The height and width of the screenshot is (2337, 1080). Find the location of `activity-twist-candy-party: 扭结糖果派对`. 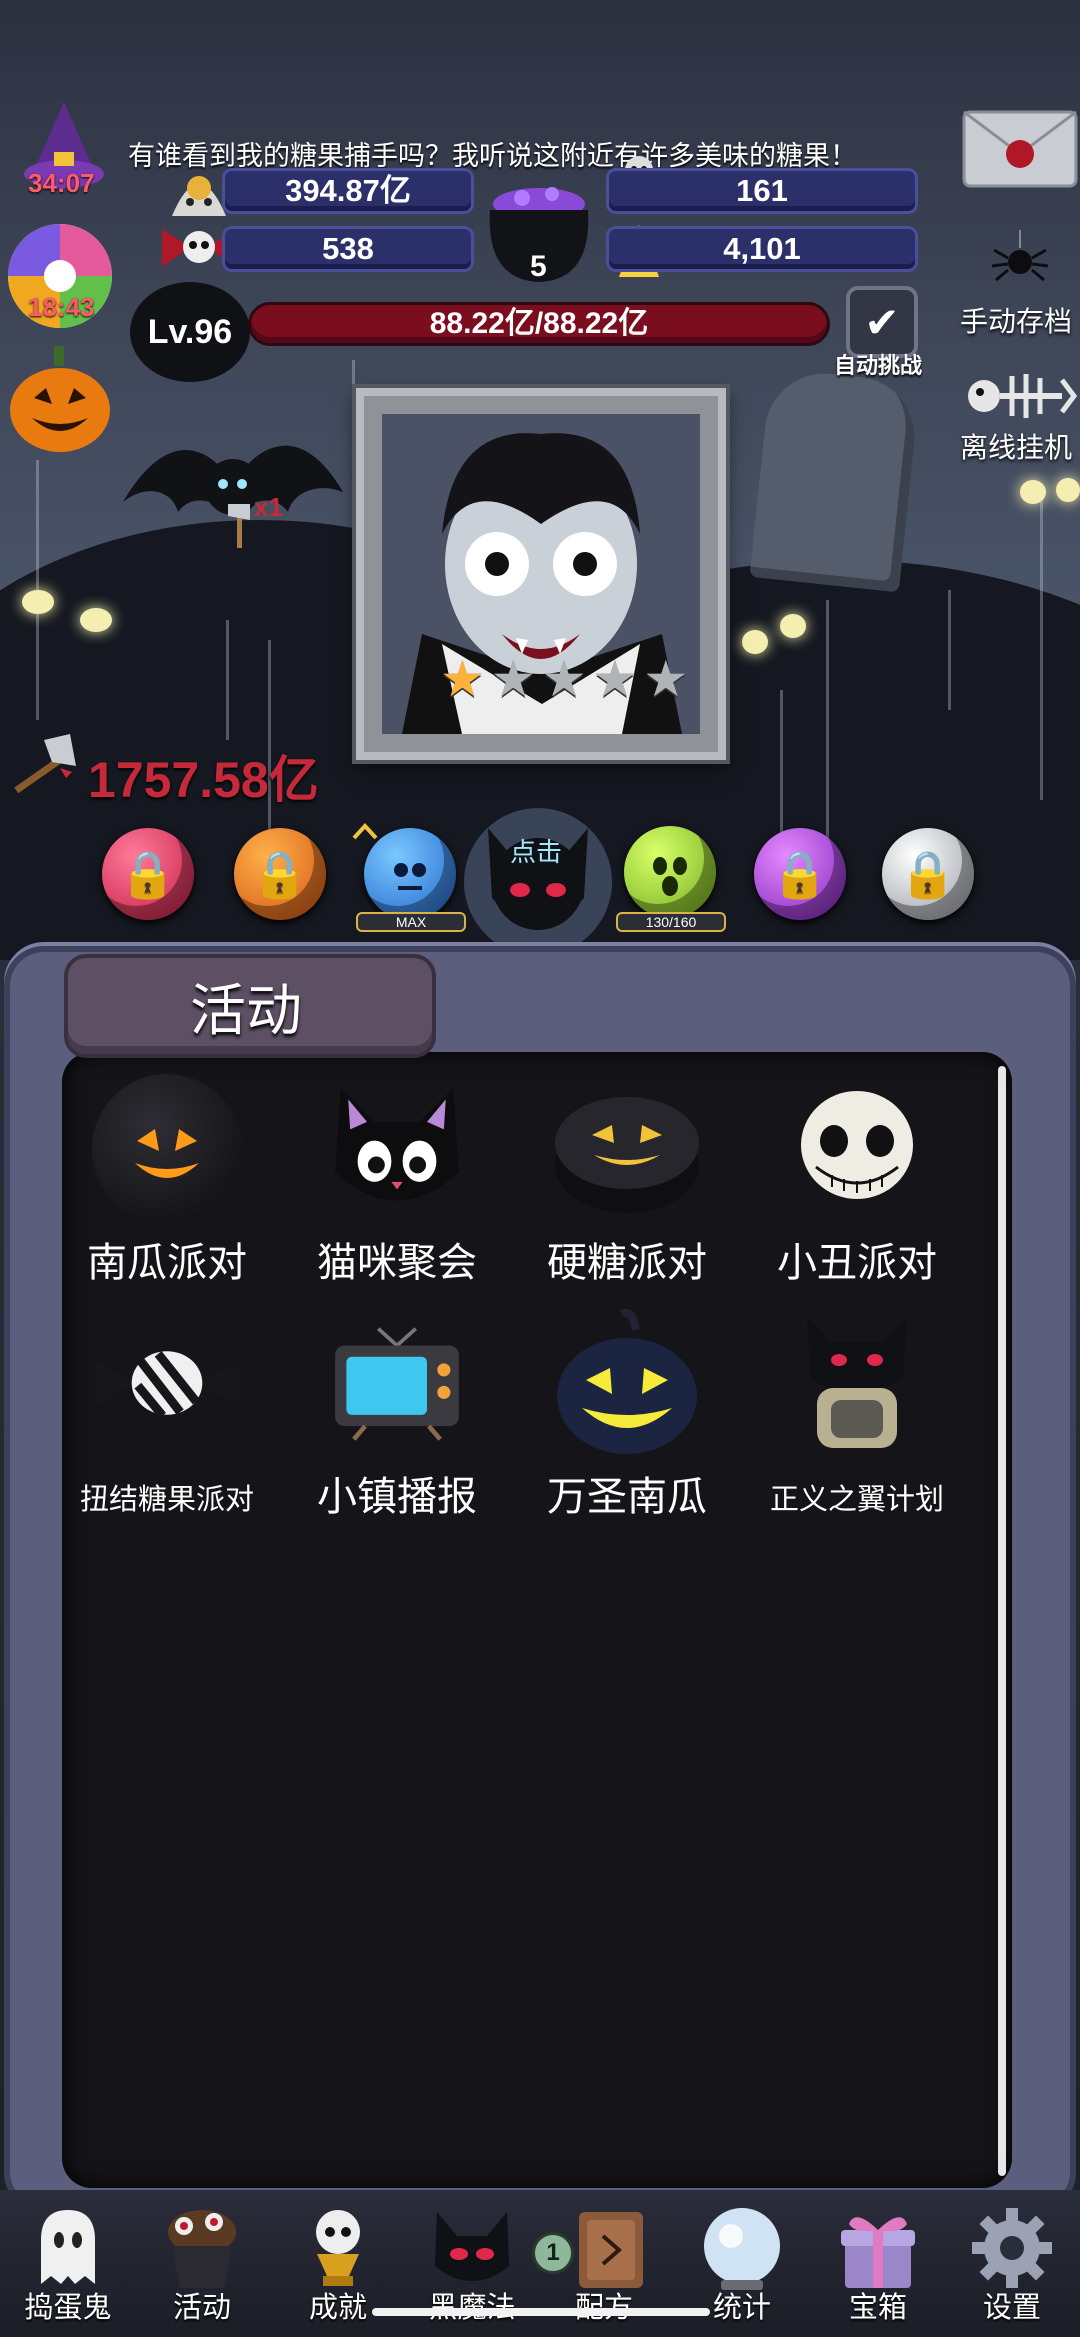

activity-twist-candy-party: 扭结糖果派对 is located at coordinates (167, 1413).